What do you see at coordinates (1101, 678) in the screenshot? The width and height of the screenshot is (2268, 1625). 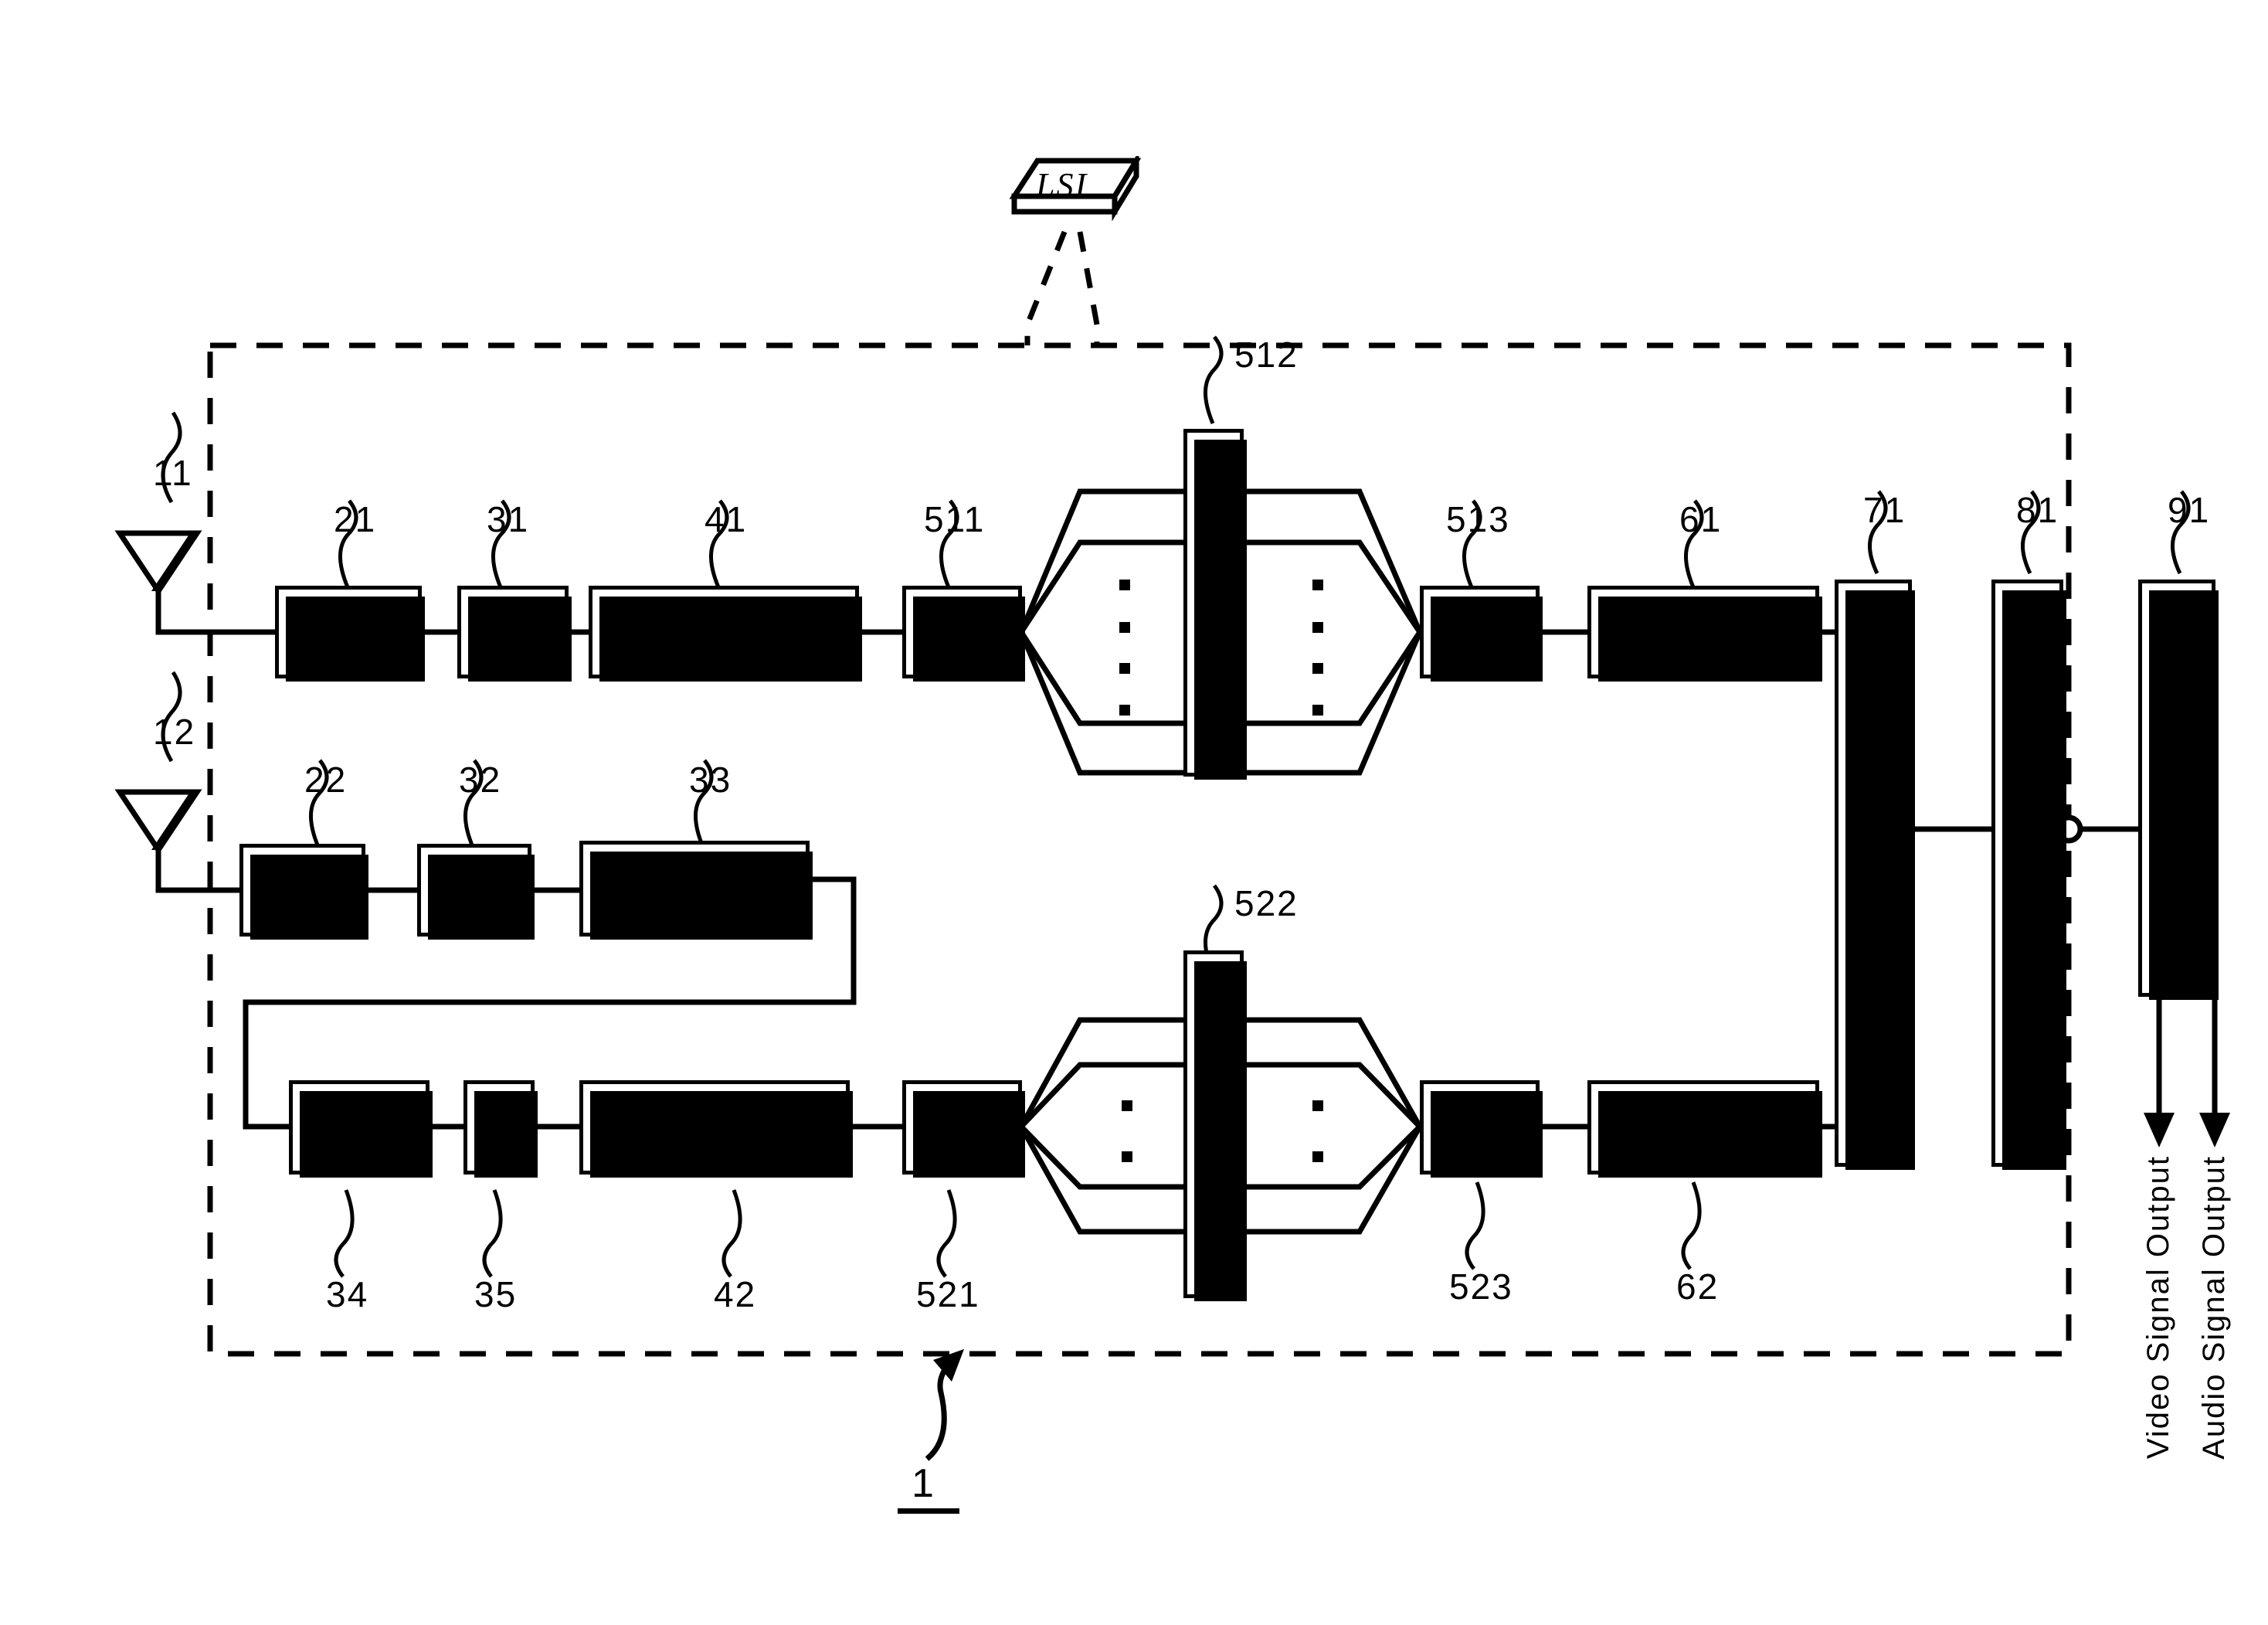 I see `fan1-in-c` at bounding box center [1101, 678].